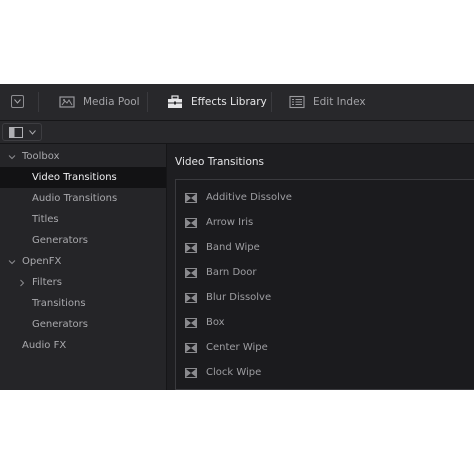 Image resolution: width=474 pixels, height=474 pixels. Describe the element at coordinates (15, 132) in the screenshot. I see `sidebar-icon` at that location.